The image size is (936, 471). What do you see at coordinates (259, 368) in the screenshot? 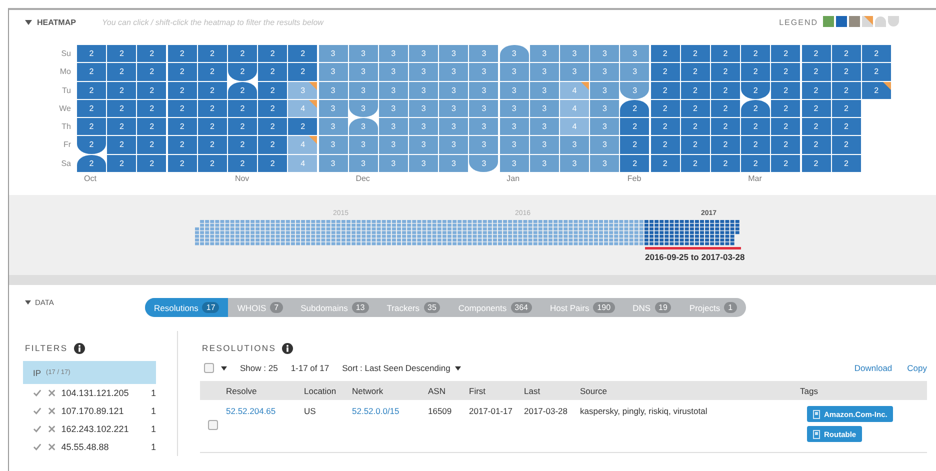
I see `page-size-selector: Show : 25` at bounding box center [259, 368].